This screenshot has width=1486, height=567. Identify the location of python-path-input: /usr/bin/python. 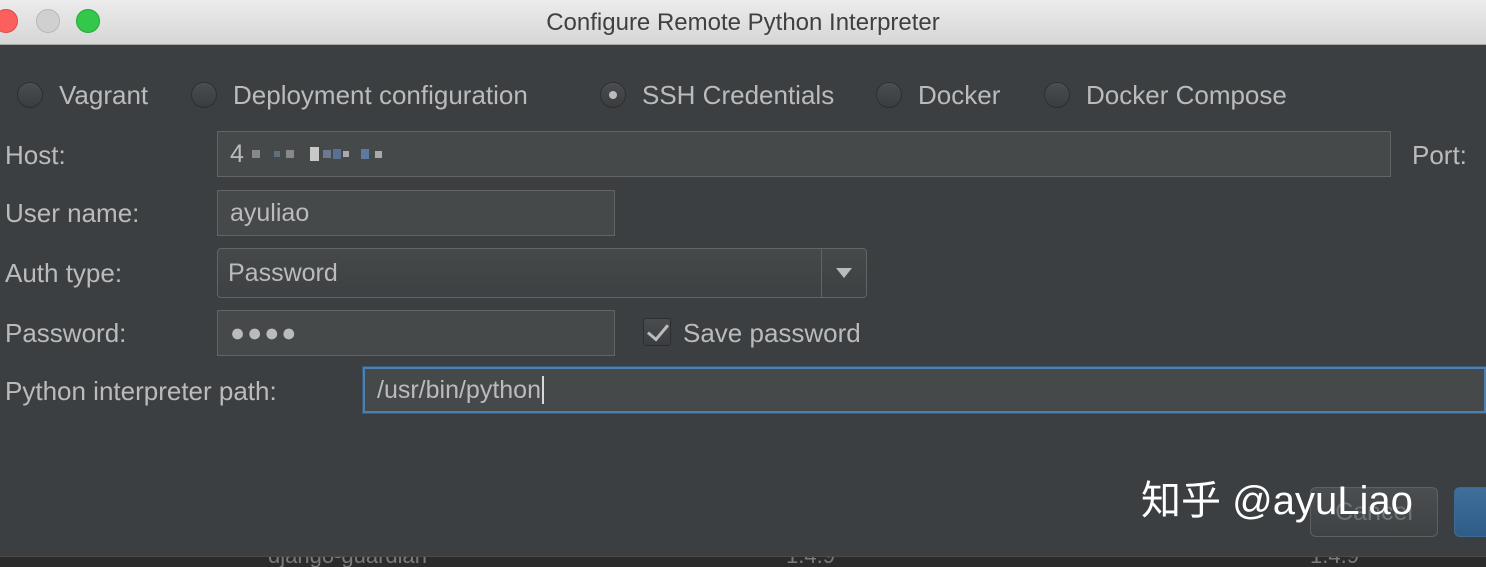
(924, 390).